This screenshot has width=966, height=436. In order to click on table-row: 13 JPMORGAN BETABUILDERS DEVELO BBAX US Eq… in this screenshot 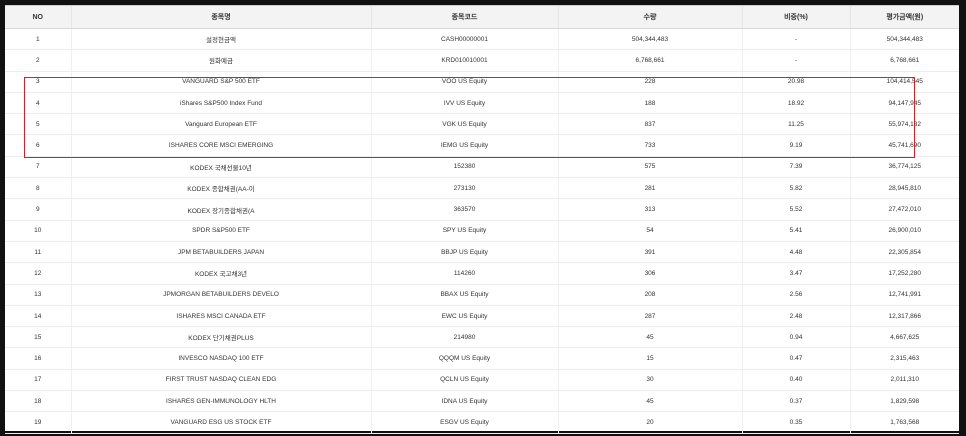, I will do `click(482, 295)`.